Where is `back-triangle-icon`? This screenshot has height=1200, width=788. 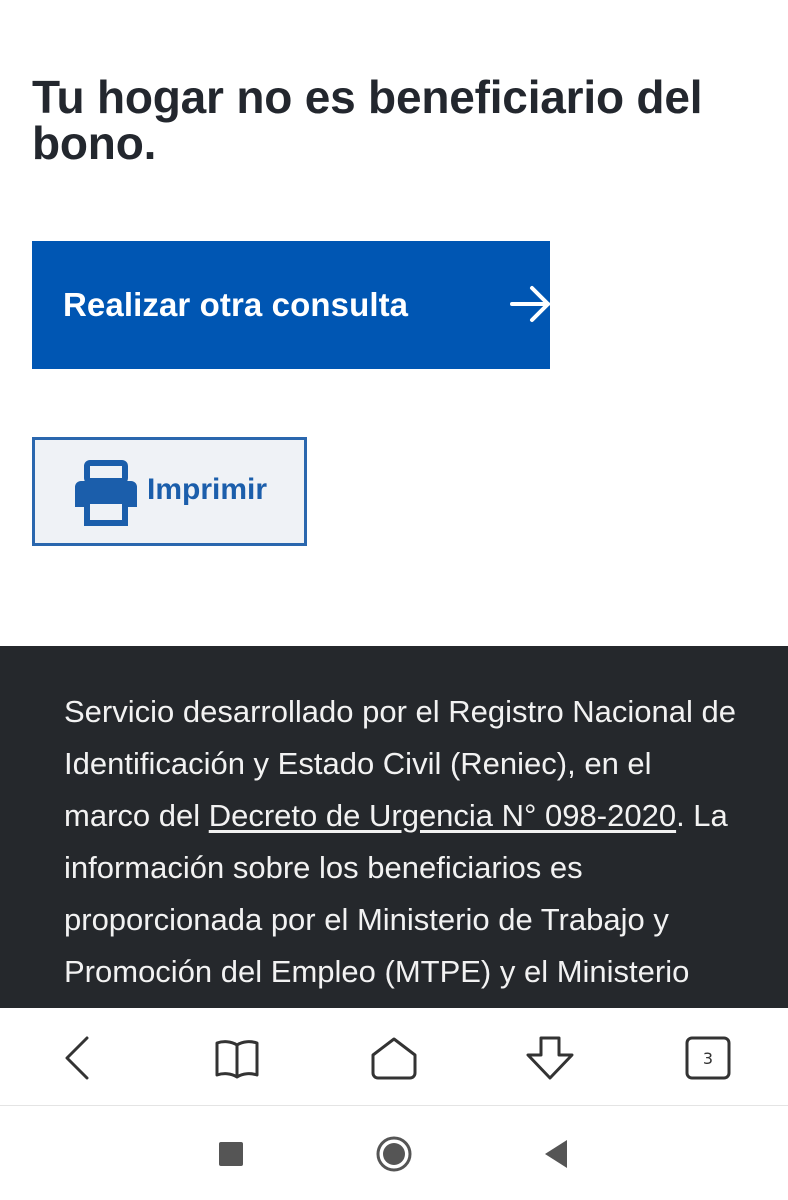 back-triangle-icon is located at coordinates (556, 1154).